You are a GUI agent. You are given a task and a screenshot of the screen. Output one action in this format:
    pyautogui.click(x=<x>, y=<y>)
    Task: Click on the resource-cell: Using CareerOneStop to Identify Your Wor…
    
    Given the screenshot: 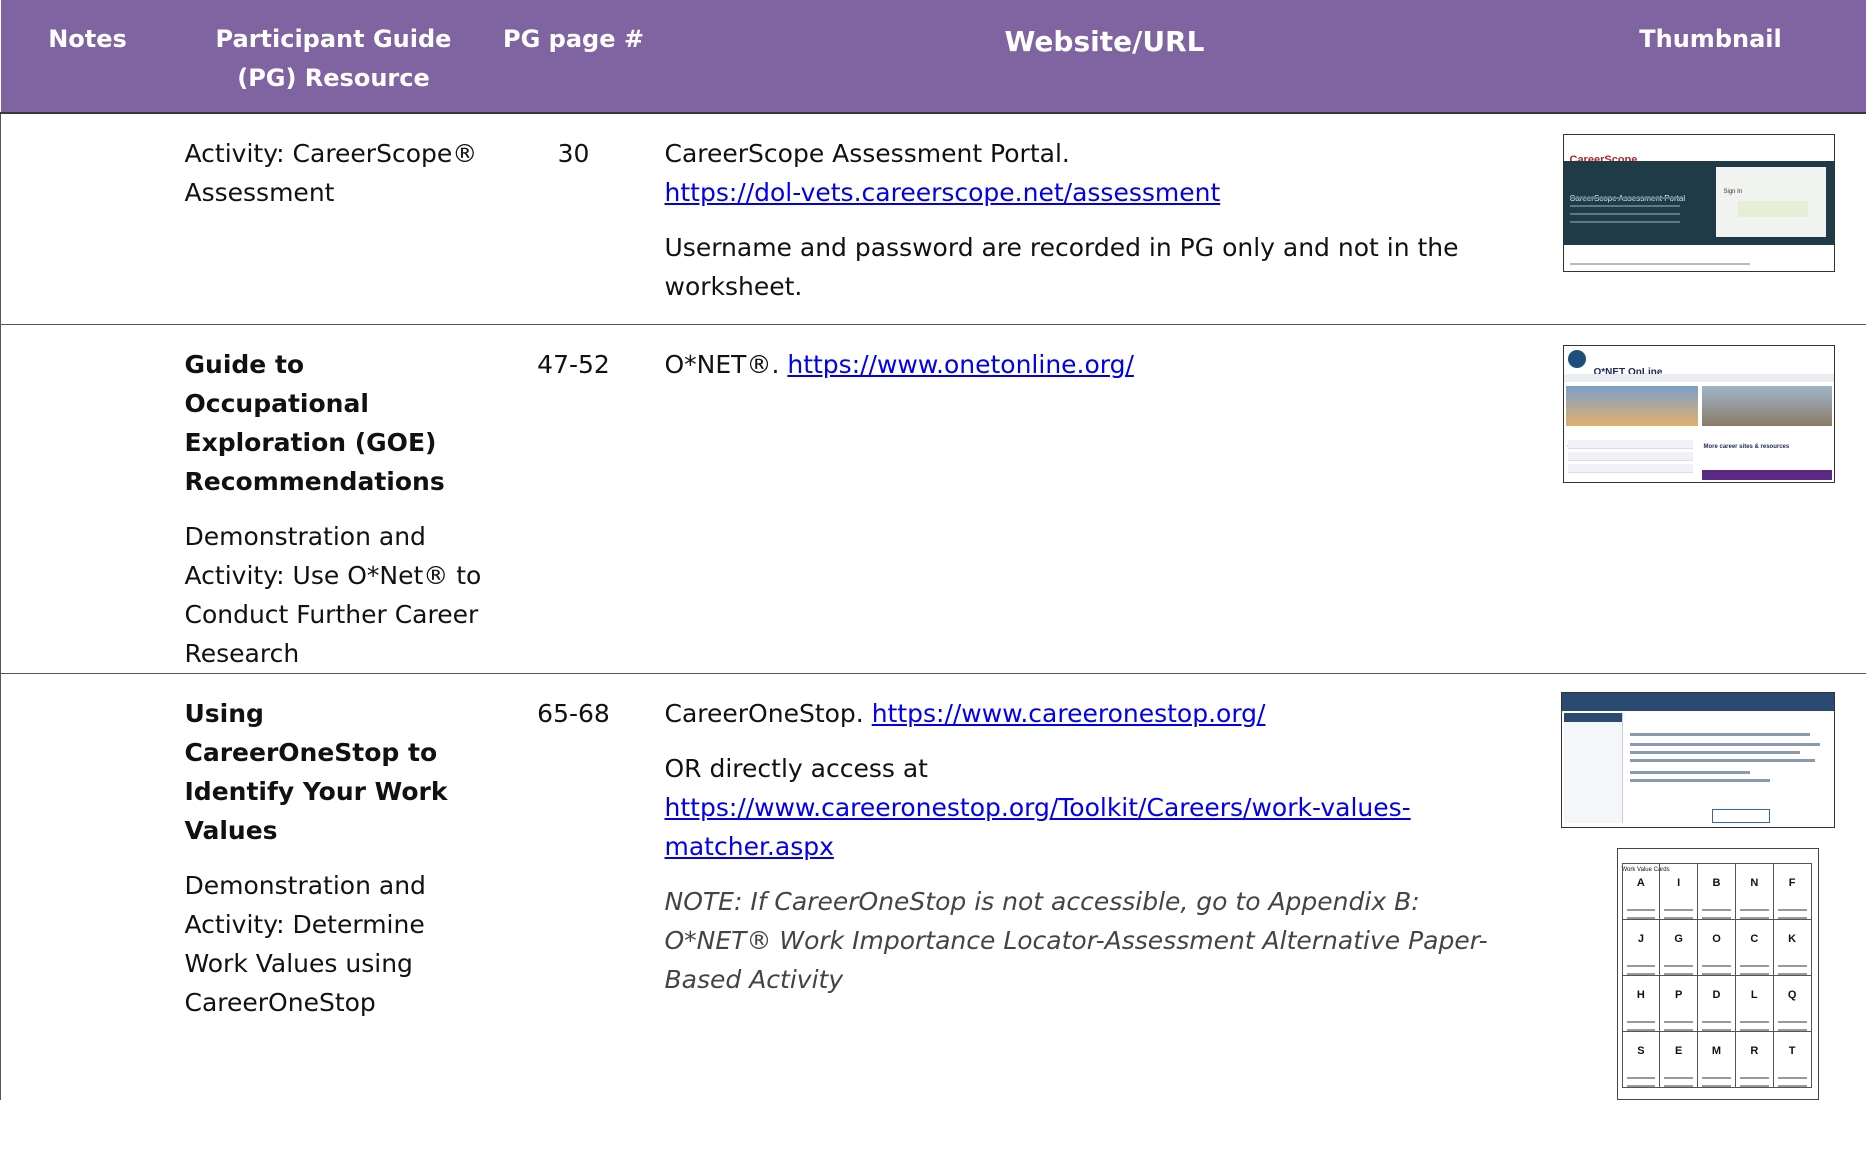 What is the action you would take?
    pyautogui.click(x=334, y=886)
    